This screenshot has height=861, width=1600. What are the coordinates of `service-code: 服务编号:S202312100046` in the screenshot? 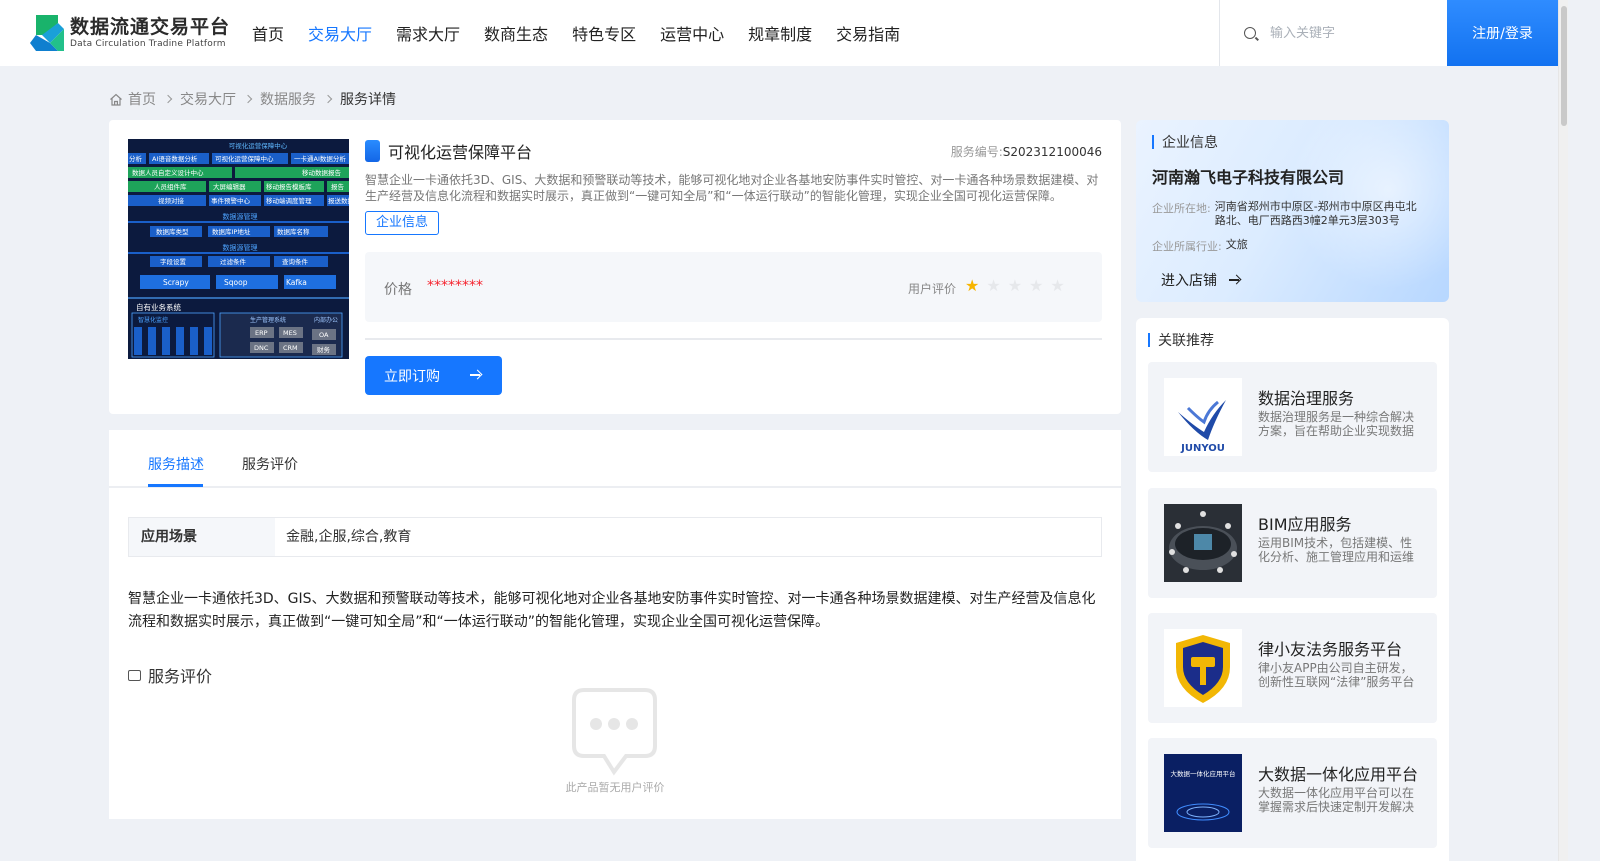 It's located at (1026, 151).